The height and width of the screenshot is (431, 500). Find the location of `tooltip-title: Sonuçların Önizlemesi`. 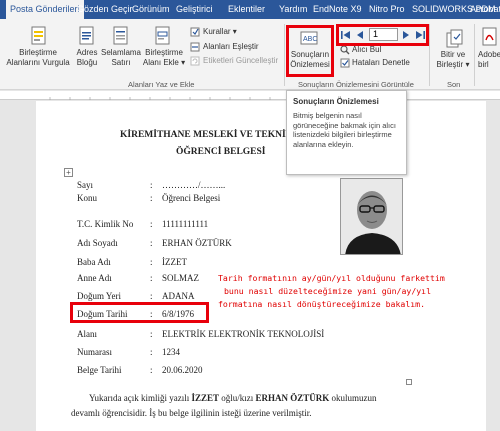

tooltip-title: Sonuçların Önizlemesi is located at coordinates (336, 101).